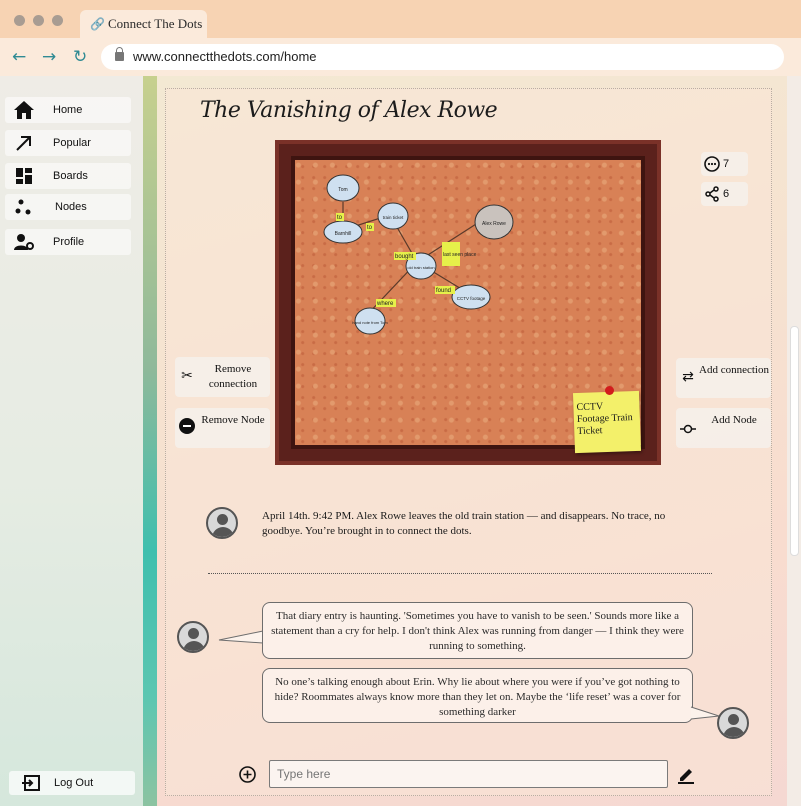  I want to click on decorative-strip, so click(150, 441).